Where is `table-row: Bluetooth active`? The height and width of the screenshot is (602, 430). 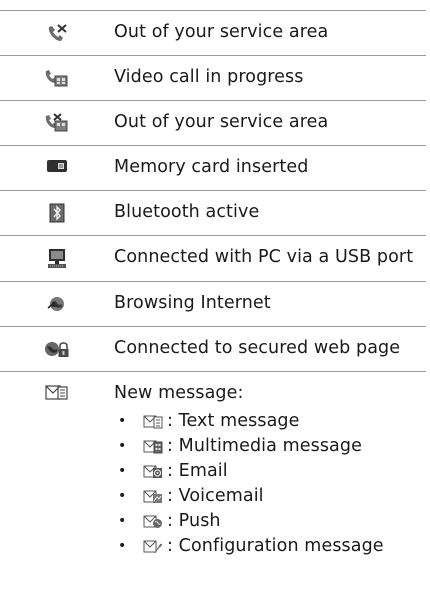
table-row: Bluetooth active is located at coordinates (213, 213).